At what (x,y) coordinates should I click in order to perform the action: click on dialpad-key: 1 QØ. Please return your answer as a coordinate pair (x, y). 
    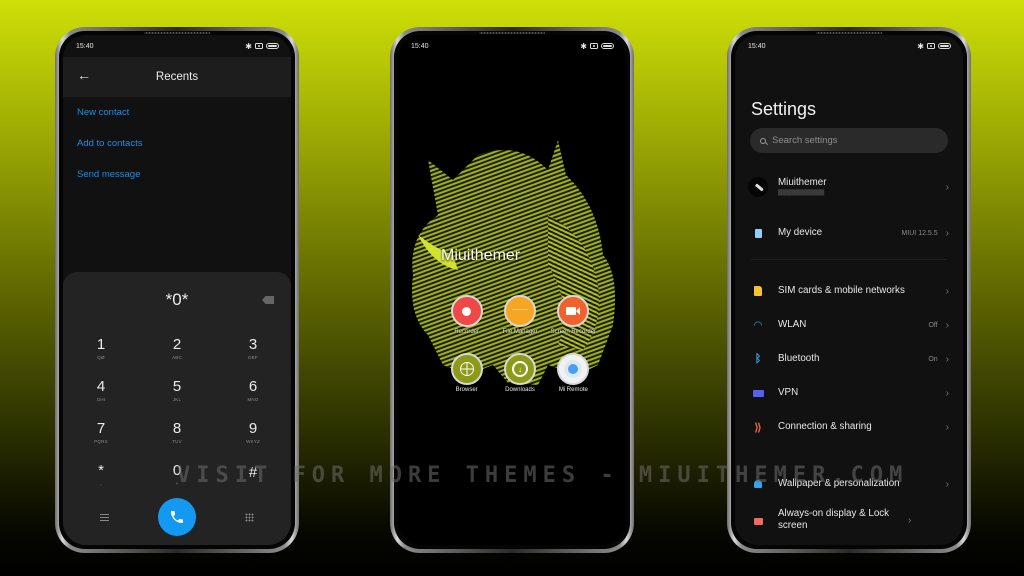
    Looking at the image, I should click on (101, 348).